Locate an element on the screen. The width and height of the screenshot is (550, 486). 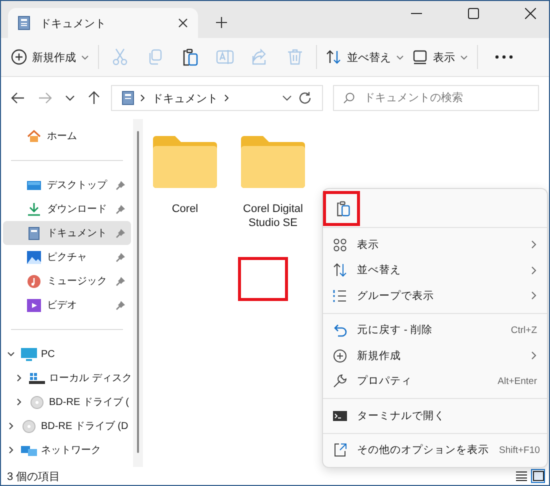
close-tab-icon is located at coordinates (183, 23).